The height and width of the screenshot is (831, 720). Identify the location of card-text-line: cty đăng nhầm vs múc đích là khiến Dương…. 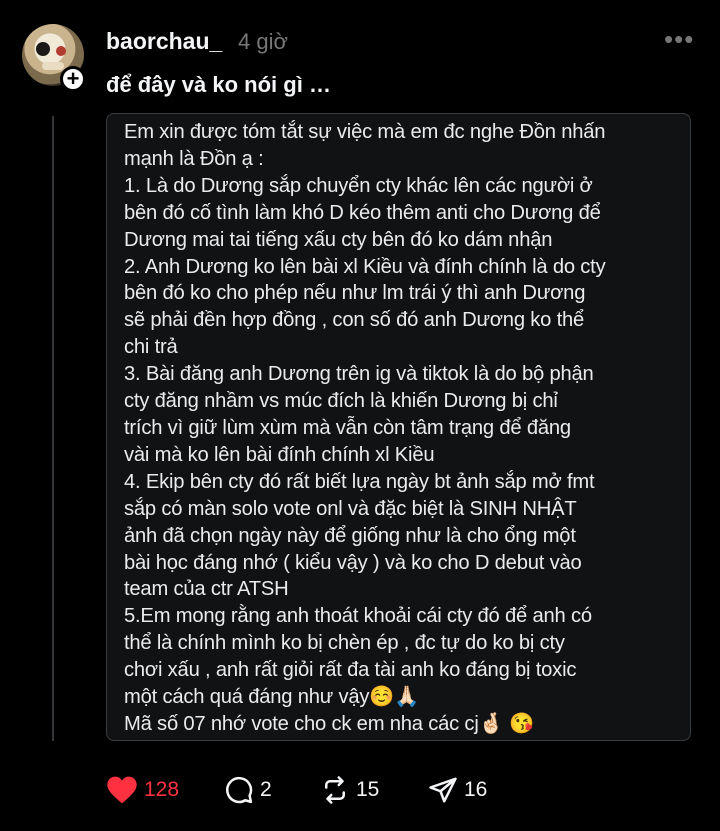
(341, 401).